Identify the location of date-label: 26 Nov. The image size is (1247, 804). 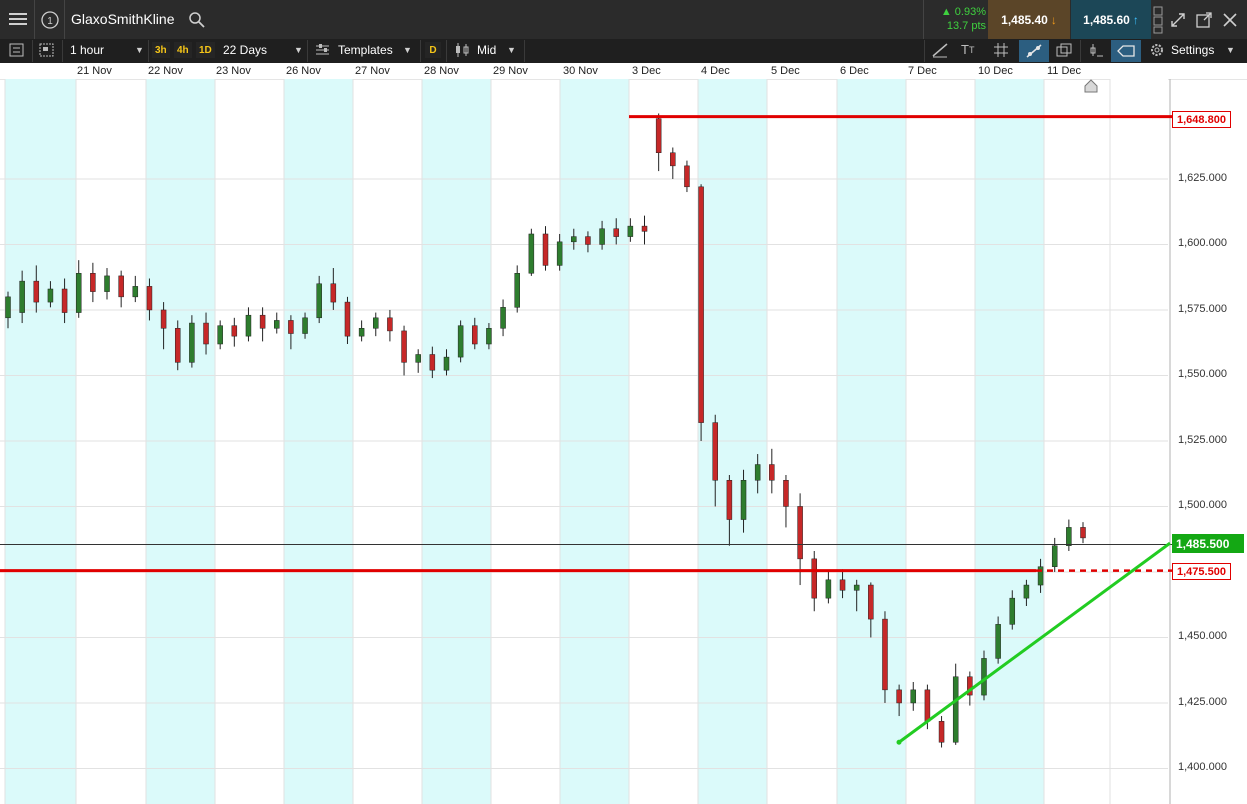
(303, 71).